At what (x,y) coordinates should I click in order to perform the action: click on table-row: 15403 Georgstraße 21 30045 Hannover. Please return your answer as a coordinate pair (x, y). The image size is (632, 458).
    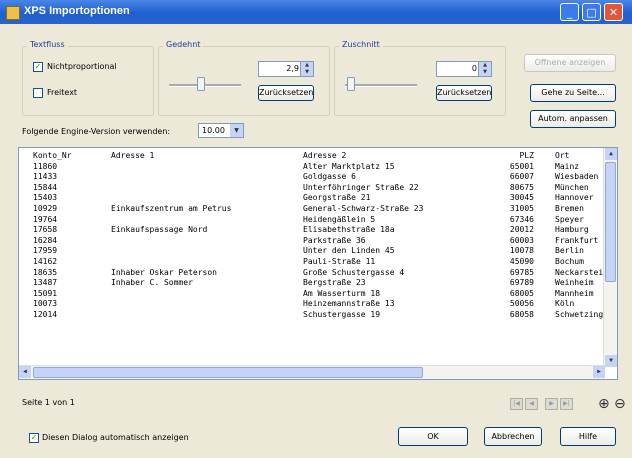
    Looking at the image, I should click on (318, 198).